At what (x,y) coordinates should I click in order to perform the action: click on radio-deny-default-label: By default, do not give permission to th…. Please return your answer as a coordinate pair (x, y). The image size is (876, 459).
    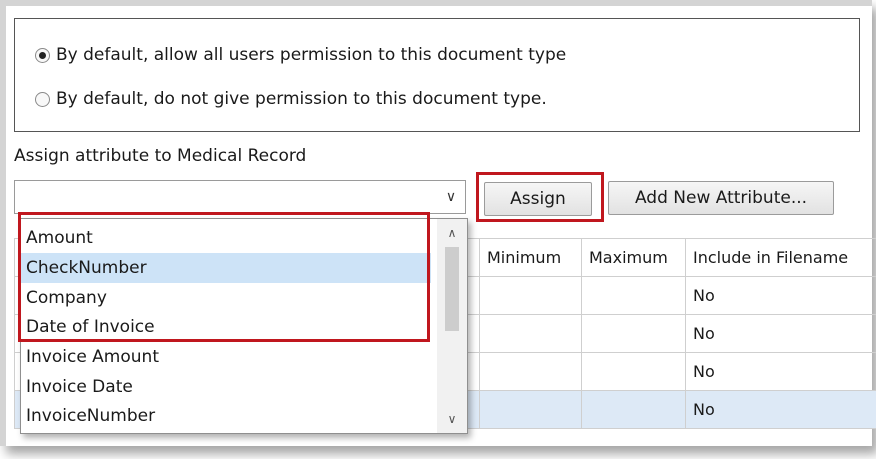
    Looking at the image, I should click on (301, 99).